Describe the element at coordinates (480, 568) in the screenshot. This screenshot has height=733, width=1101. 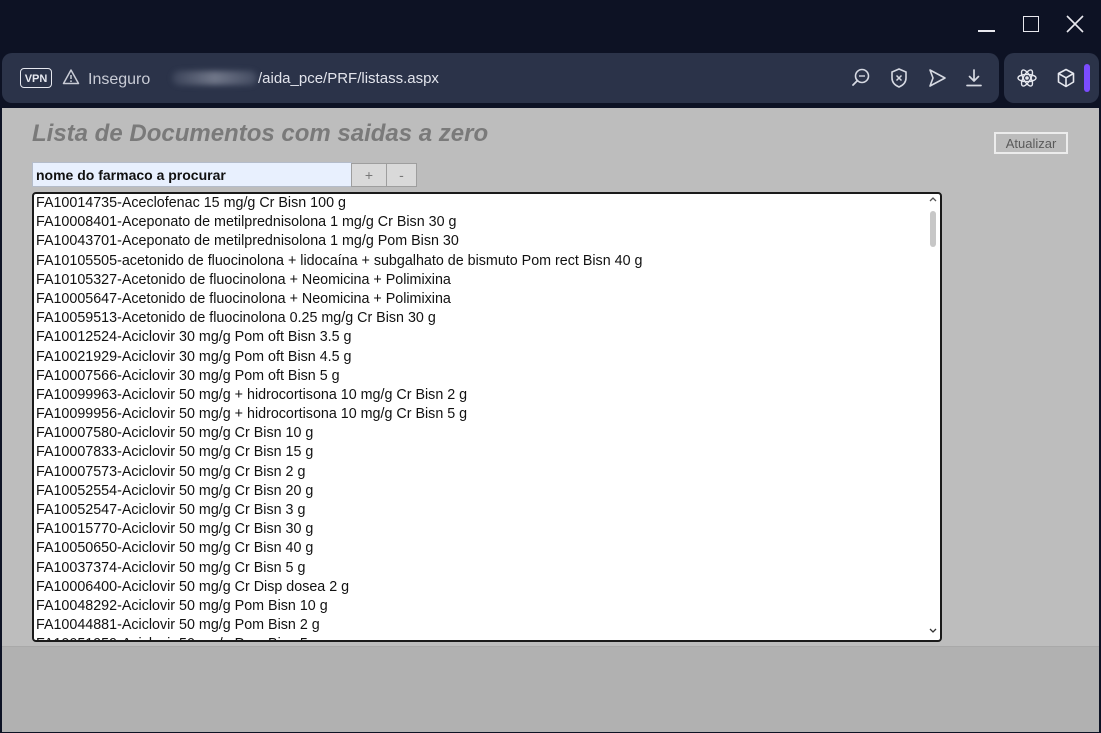
I see `list-item: FA10037374-Aciclovir 50 mg/g Cr Bisn 5 g` at that location.